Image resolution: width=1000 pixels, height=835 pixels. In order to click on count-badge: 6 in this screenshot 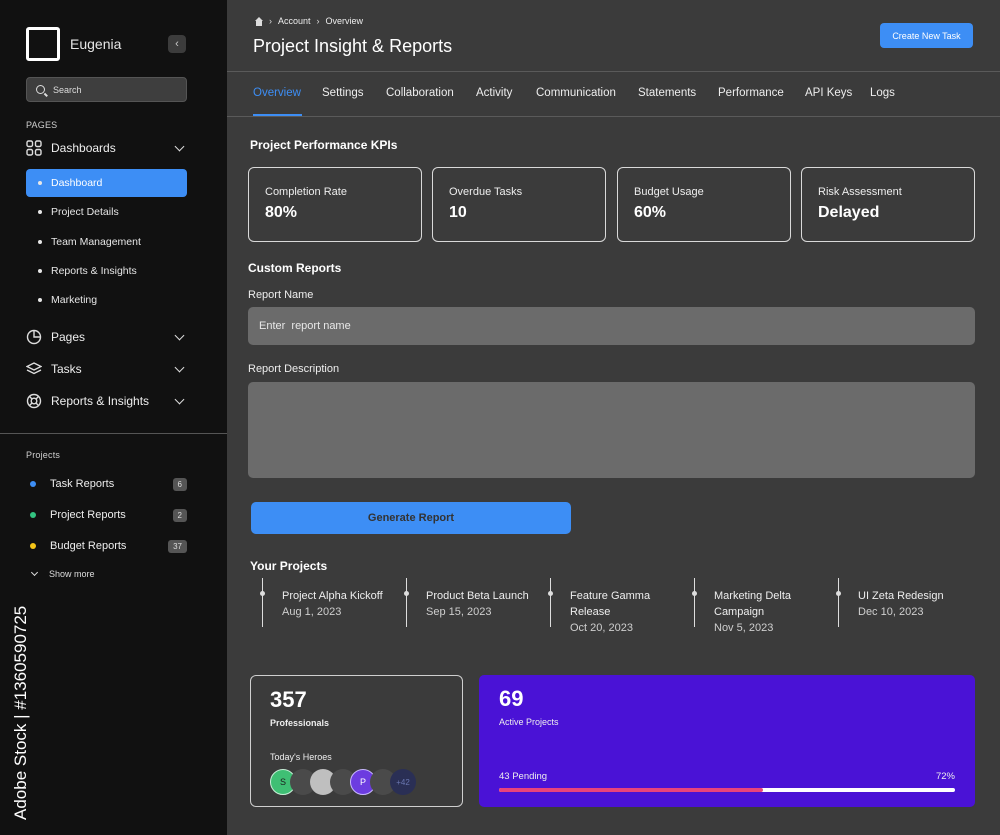, I will do `click(179, 484)`.